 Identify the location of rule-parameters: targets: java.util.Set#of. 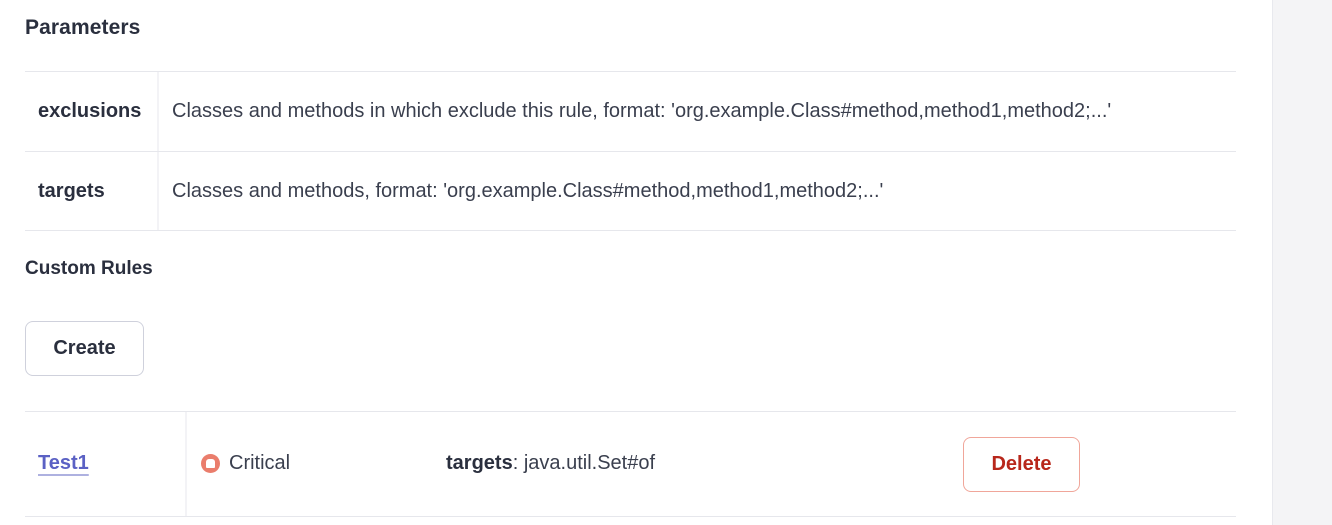
(550, 463).